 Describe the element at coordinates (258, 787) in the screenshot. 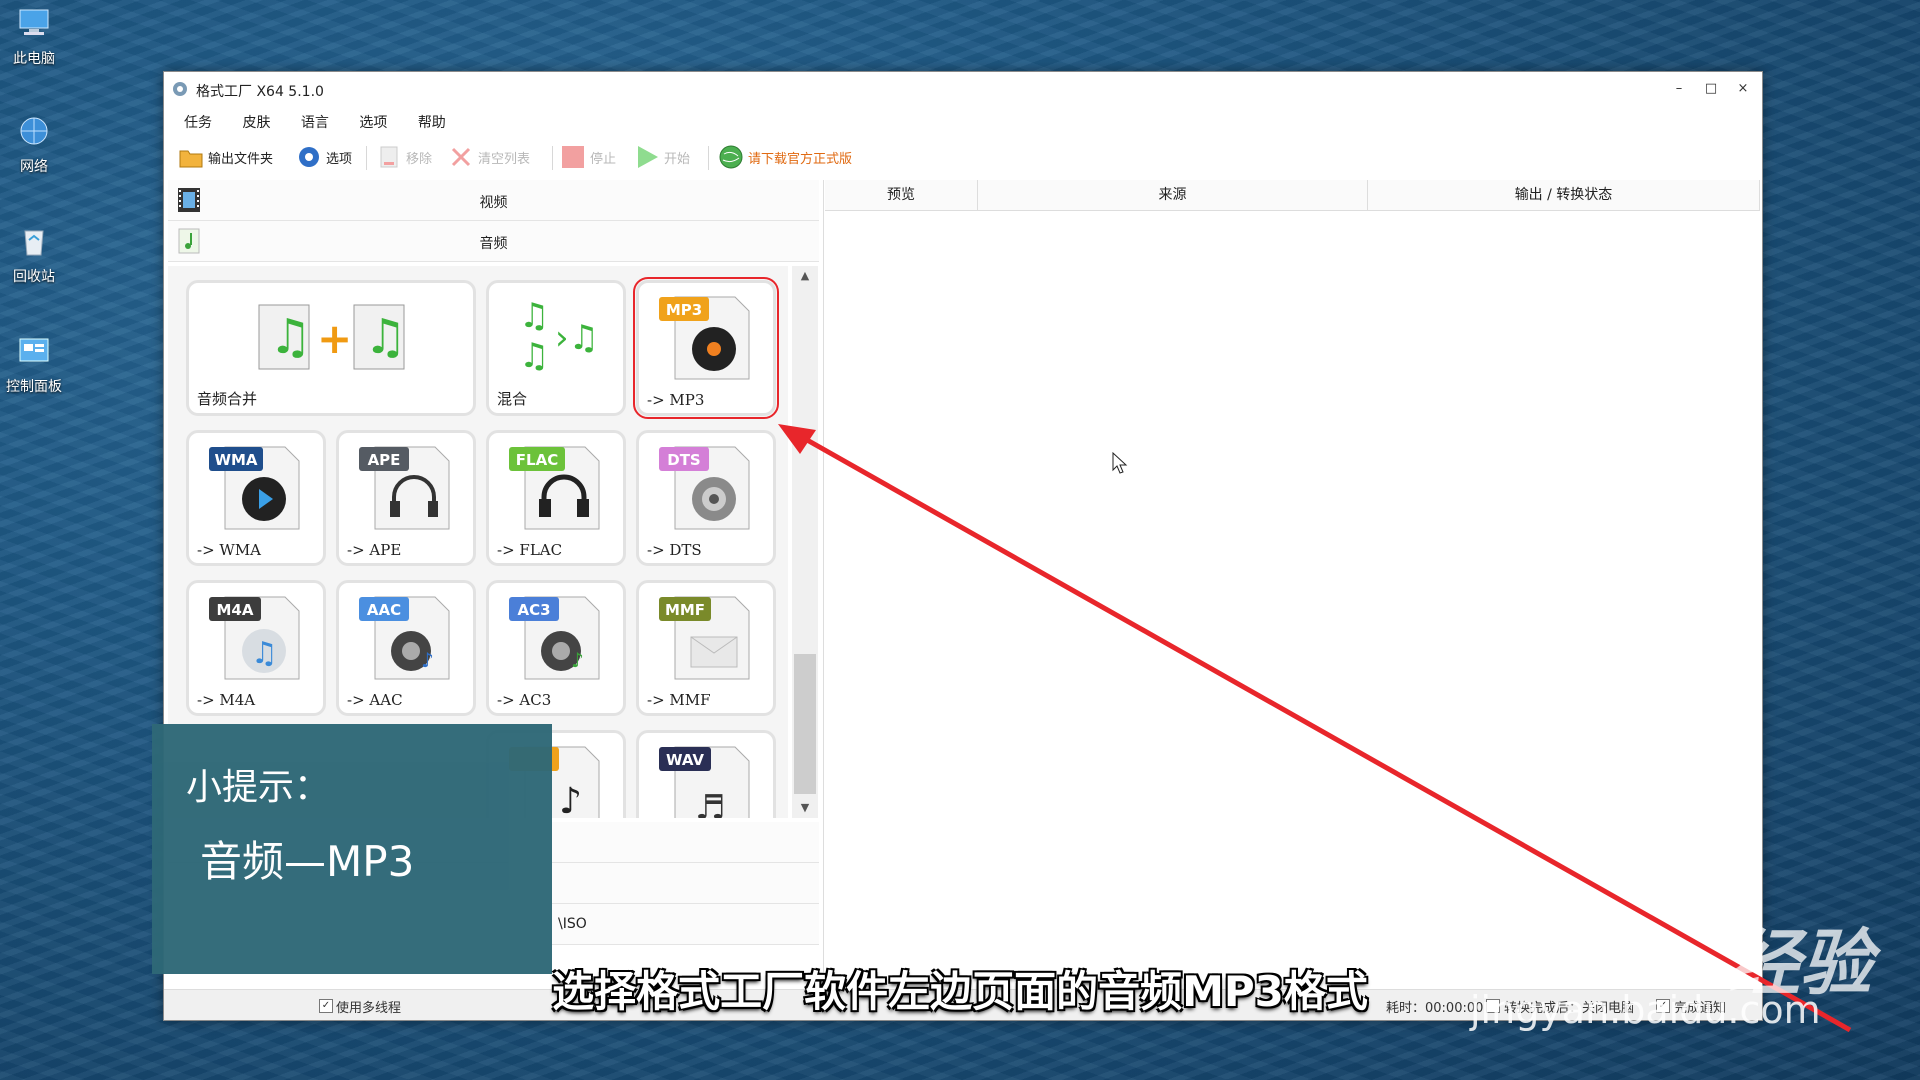

I see `tip-title: 小提示：` at that location.